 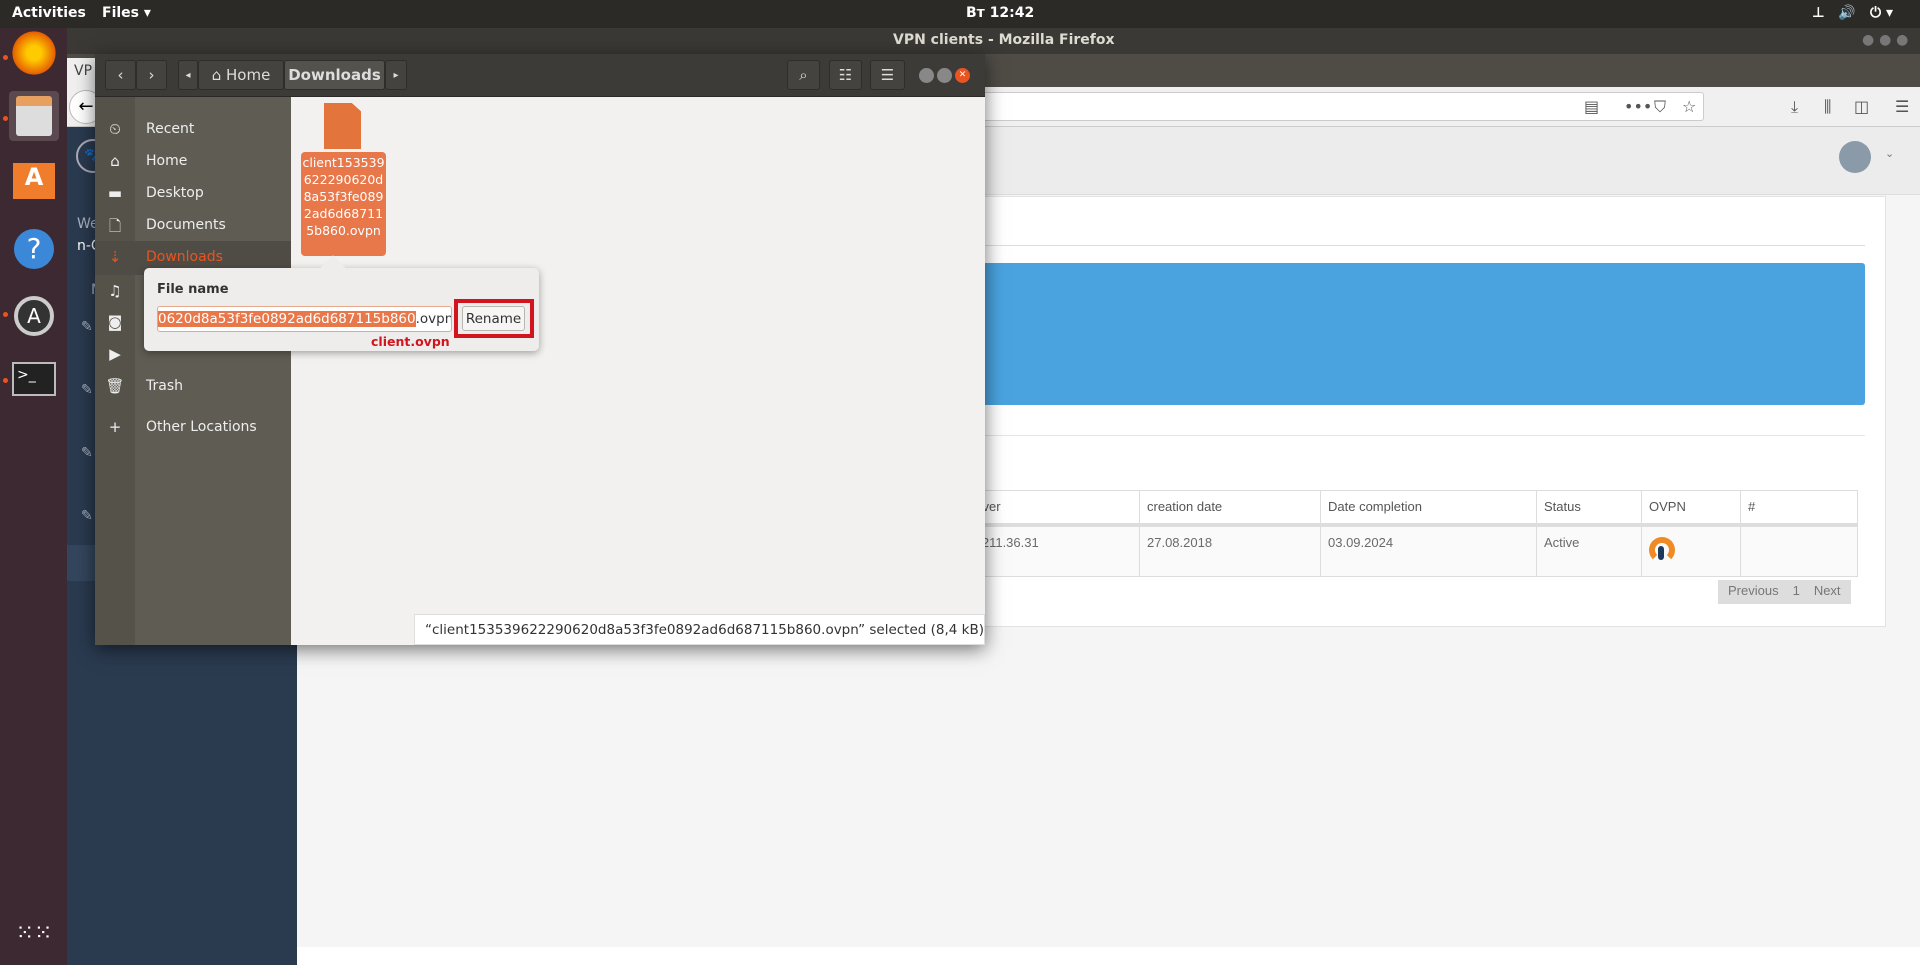 What do you see at coordinates (1691, 550) in the screenshot?
I see `cell-ovpn` at bounding box center [1691, 550].